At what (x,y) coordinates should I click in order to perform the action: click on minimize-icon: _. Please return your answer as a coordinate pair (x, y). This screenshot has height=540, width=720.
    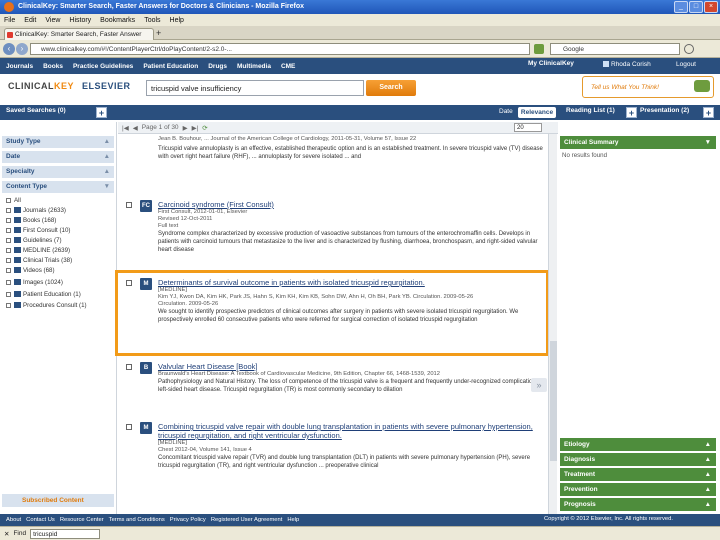
    Looking at the image, I should click on (681, 7).